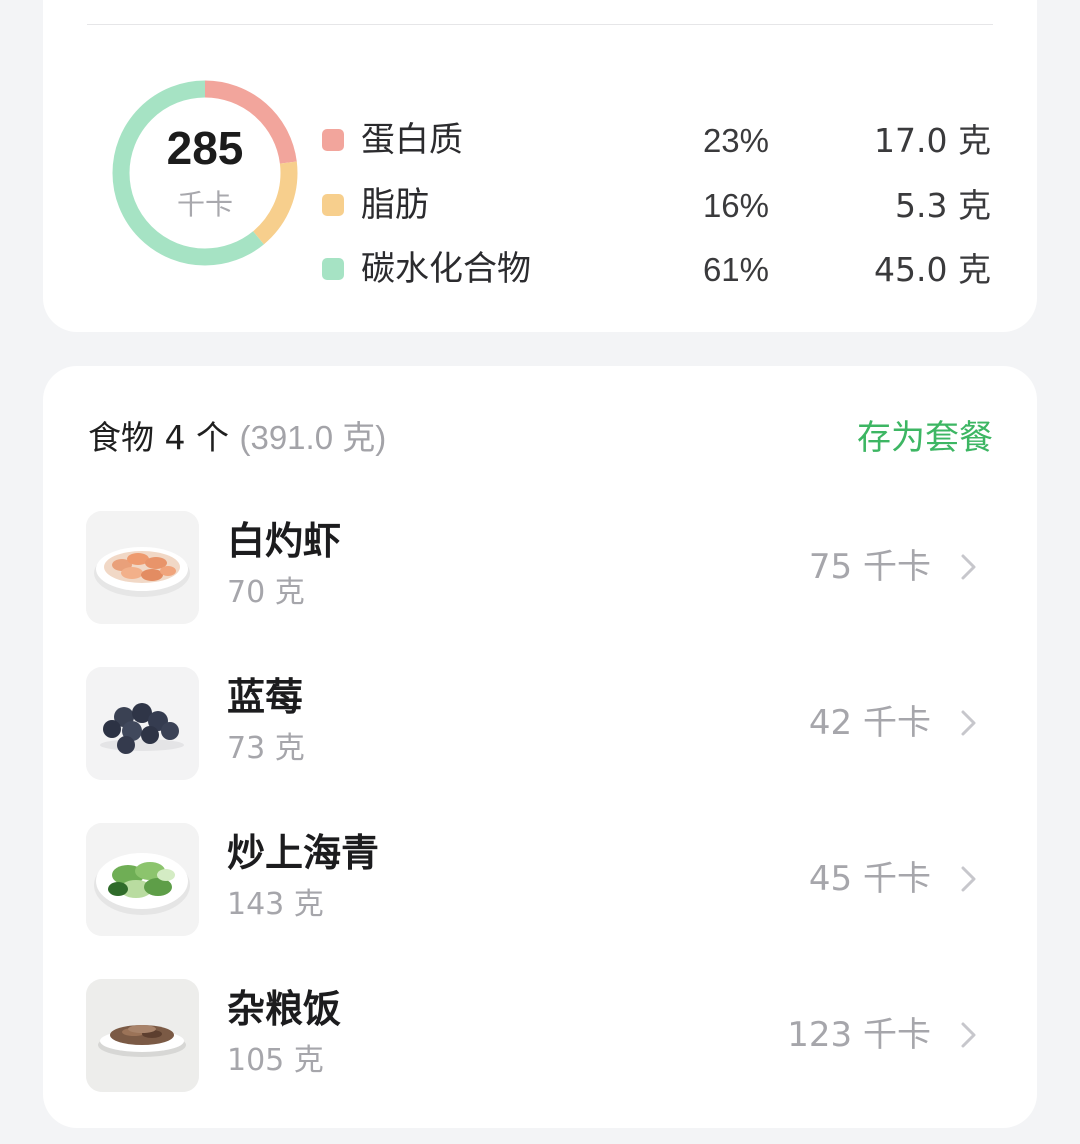 This screenshot has height=1144, width=1080. What do you see at coordinates (540, 205) in the screenshot?
I see `macro-row-fat: 脂肪 16% 5.3 克` at bounding box center [540, 205].